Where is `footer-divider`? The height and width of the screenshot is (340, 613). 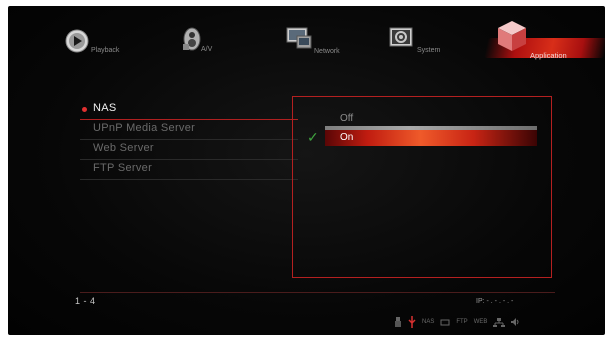 footer-divider is located at coordinates (317, 292).